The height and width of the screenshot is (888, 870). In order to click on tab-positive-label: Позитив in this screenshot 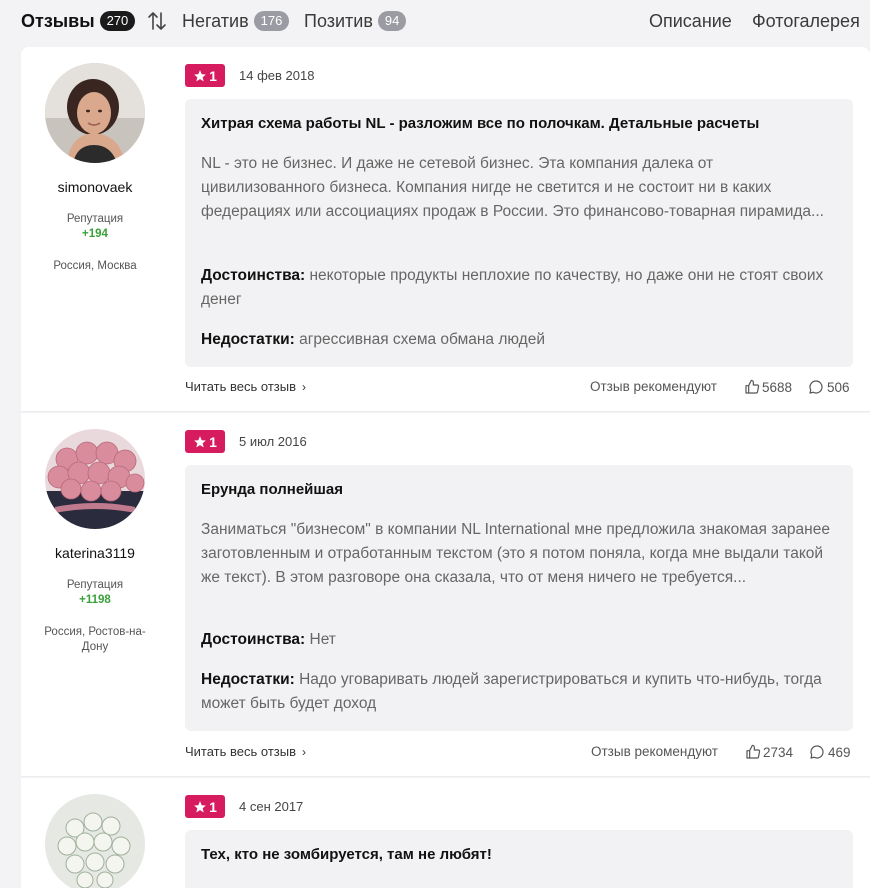, I will do `click(338, 21)`.